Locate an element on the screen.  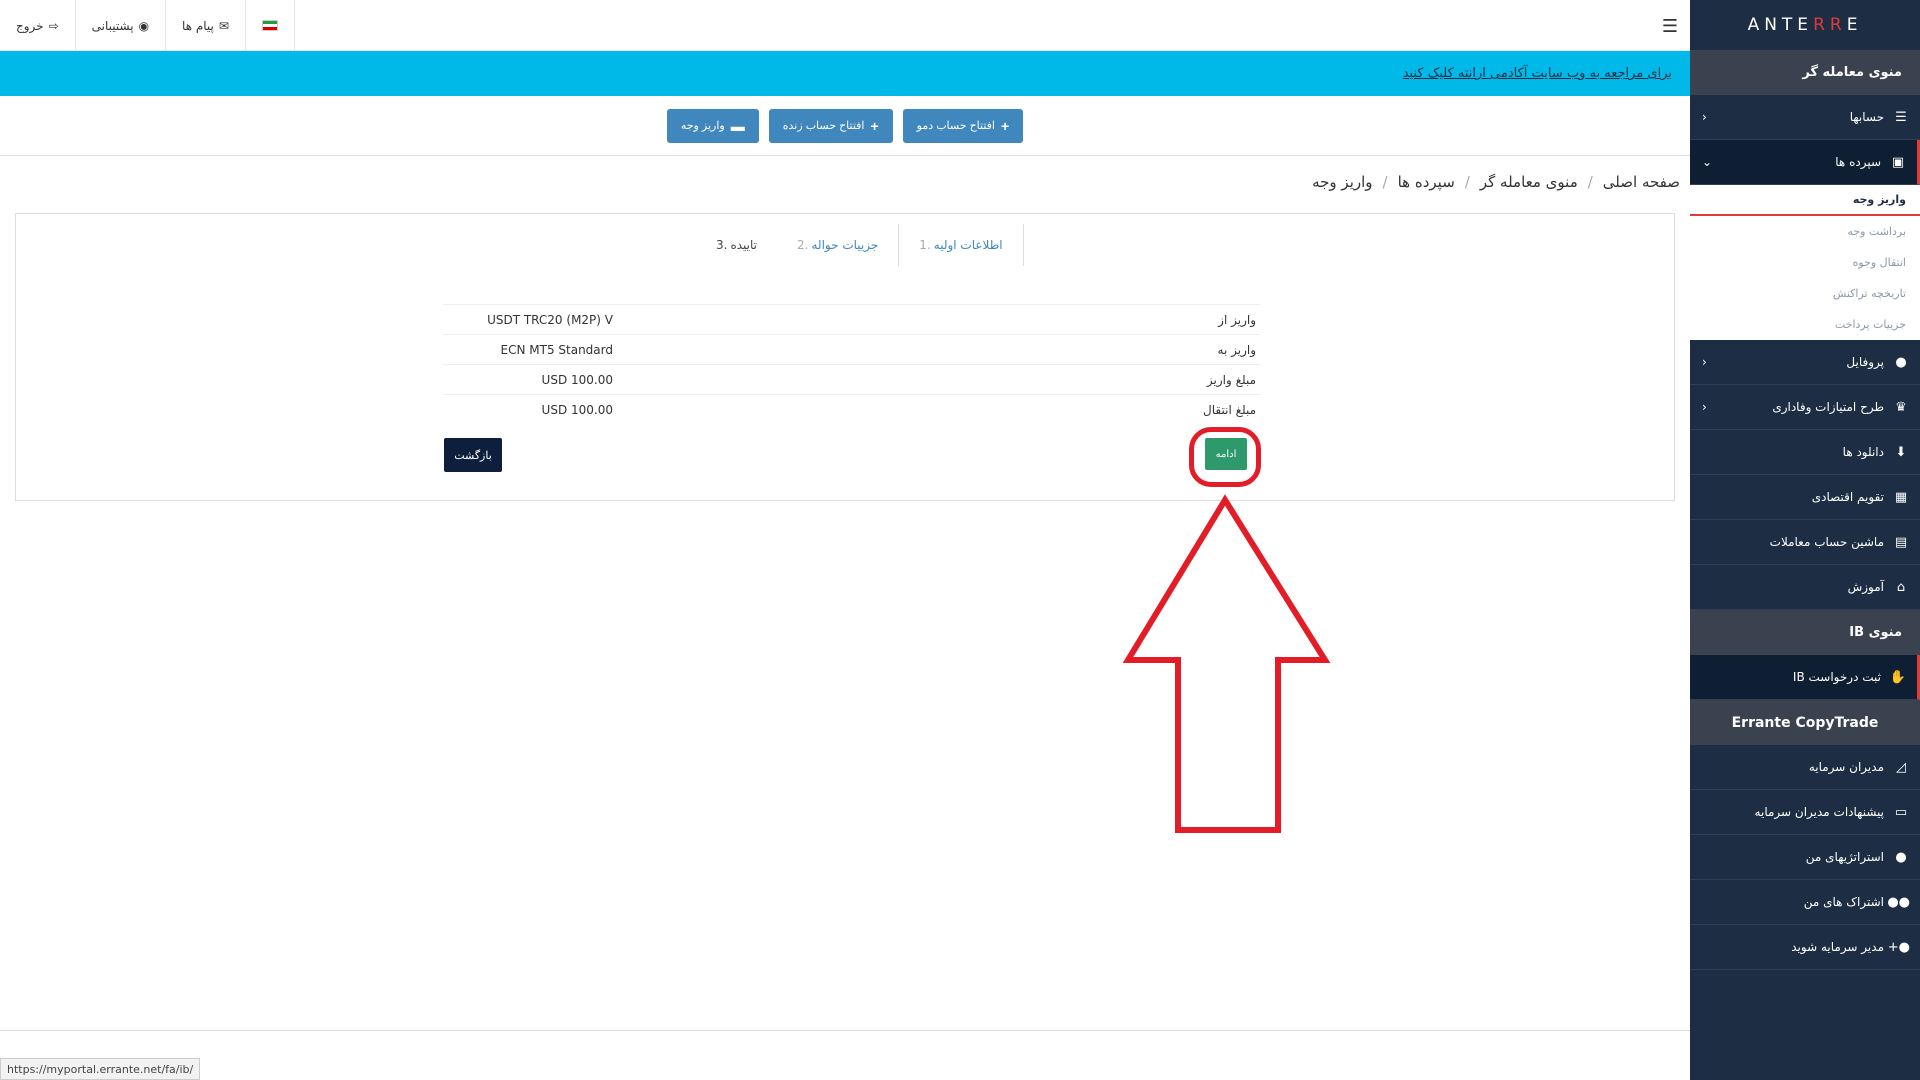
submenu-transfer: انتقال وجوه is located at coordinates (1805, 262).